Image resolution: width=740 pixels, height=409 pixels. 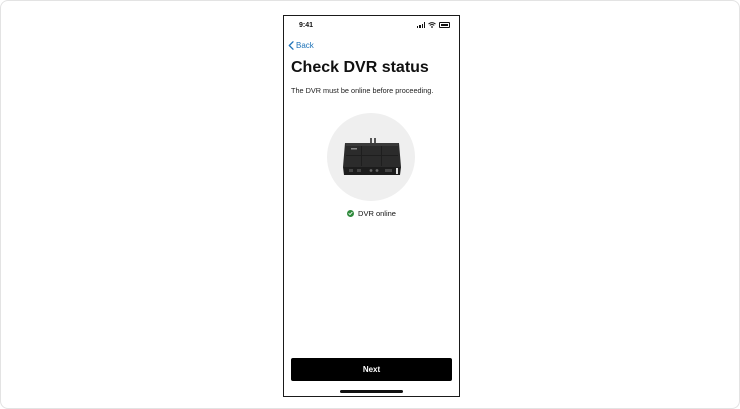 I want to click on next-button: Next, so click(x=371, y=369).